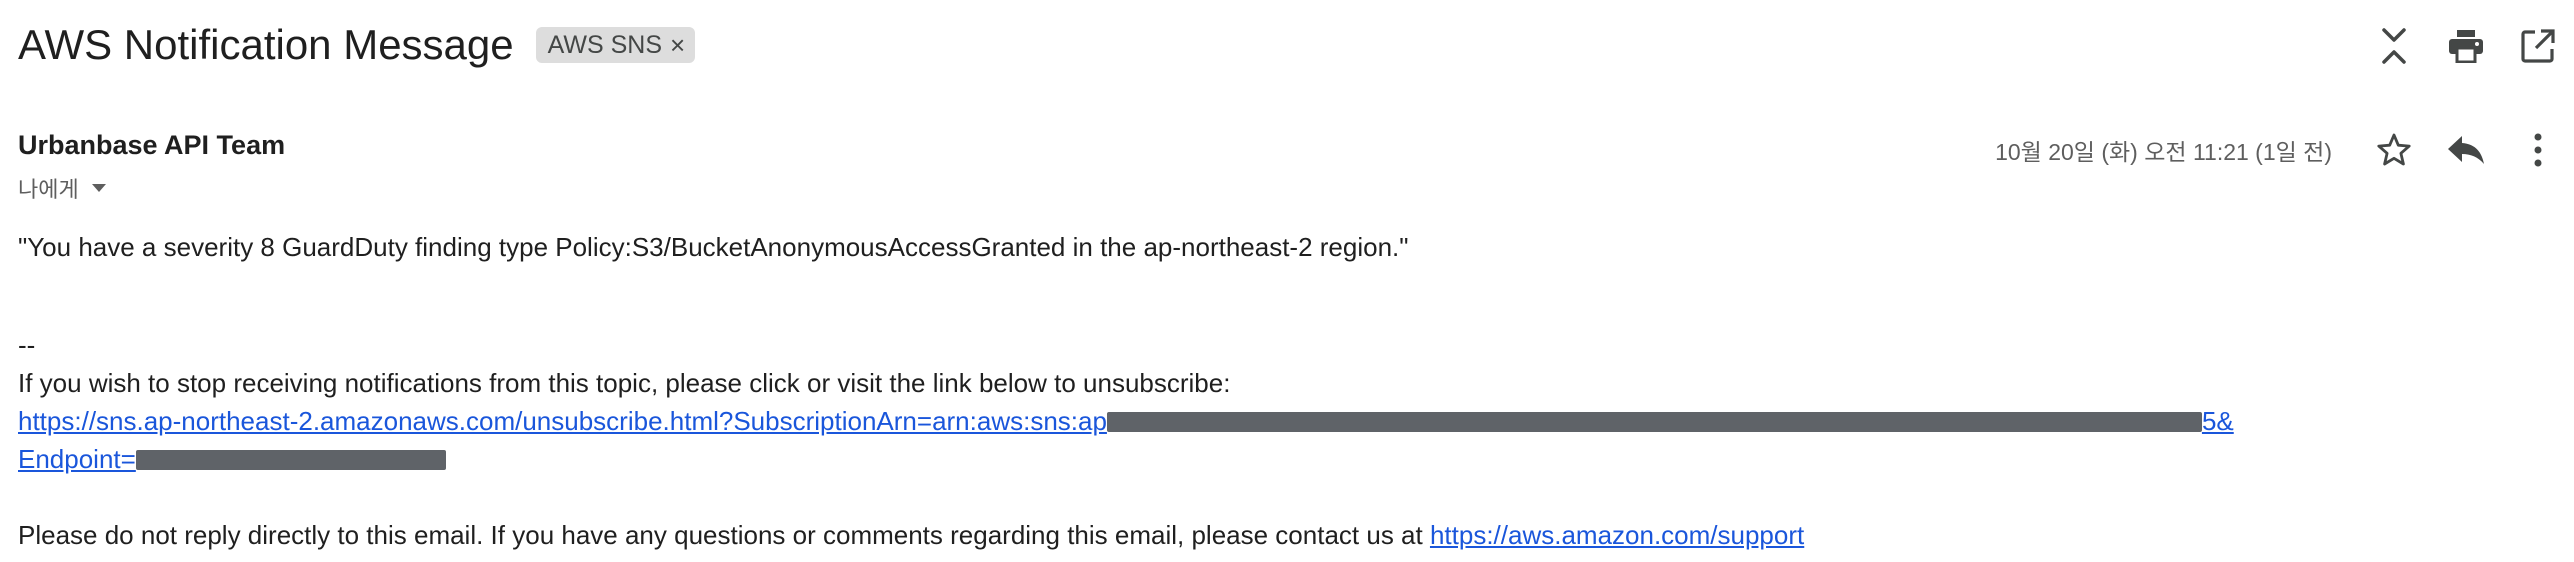 The width and height of the screenshot is (2574, 562). I want to click on star-icon, so click(2394, 149).